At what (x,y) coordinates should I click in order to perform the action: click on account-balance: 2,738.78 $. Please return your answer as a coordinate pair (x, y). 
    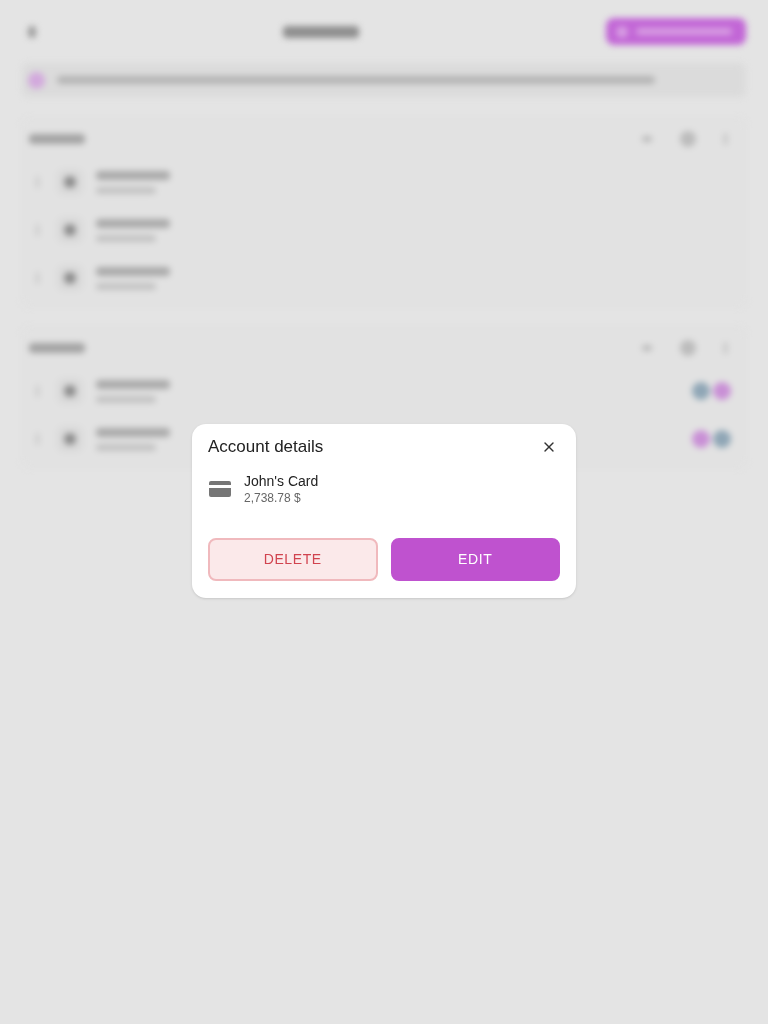
    Looking at the image, I should click on (273, 498).